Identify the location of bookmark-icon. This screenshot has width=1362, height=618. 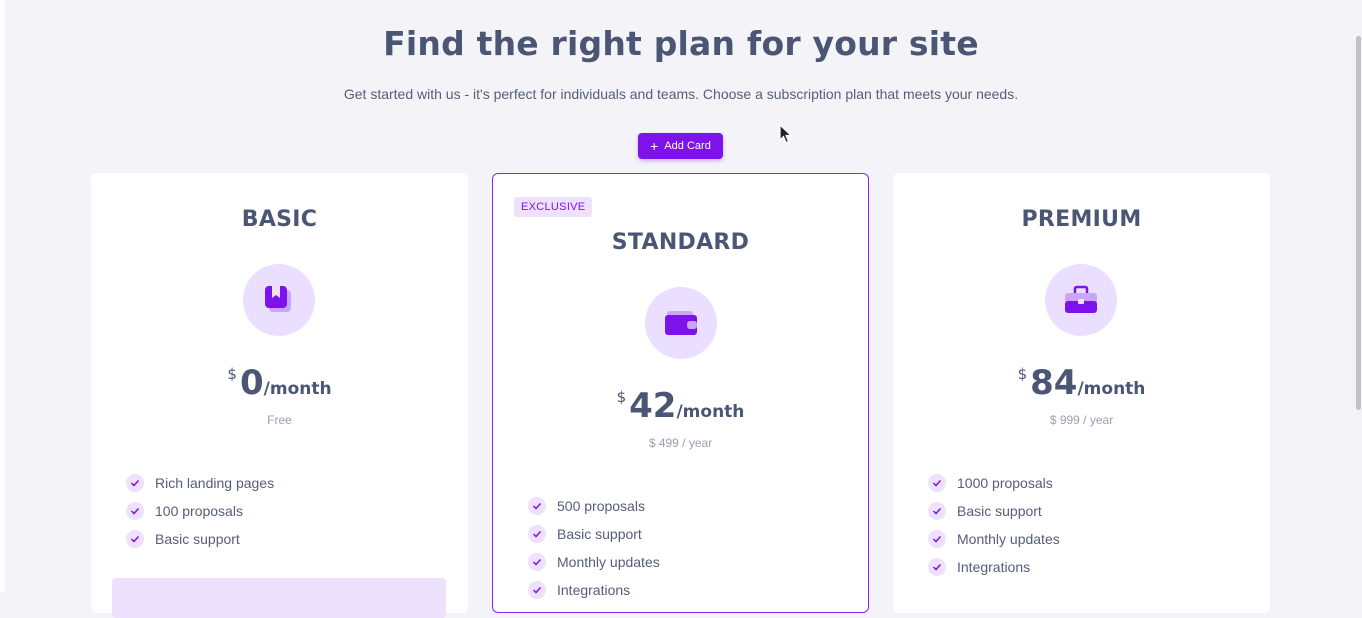
(278, 299).